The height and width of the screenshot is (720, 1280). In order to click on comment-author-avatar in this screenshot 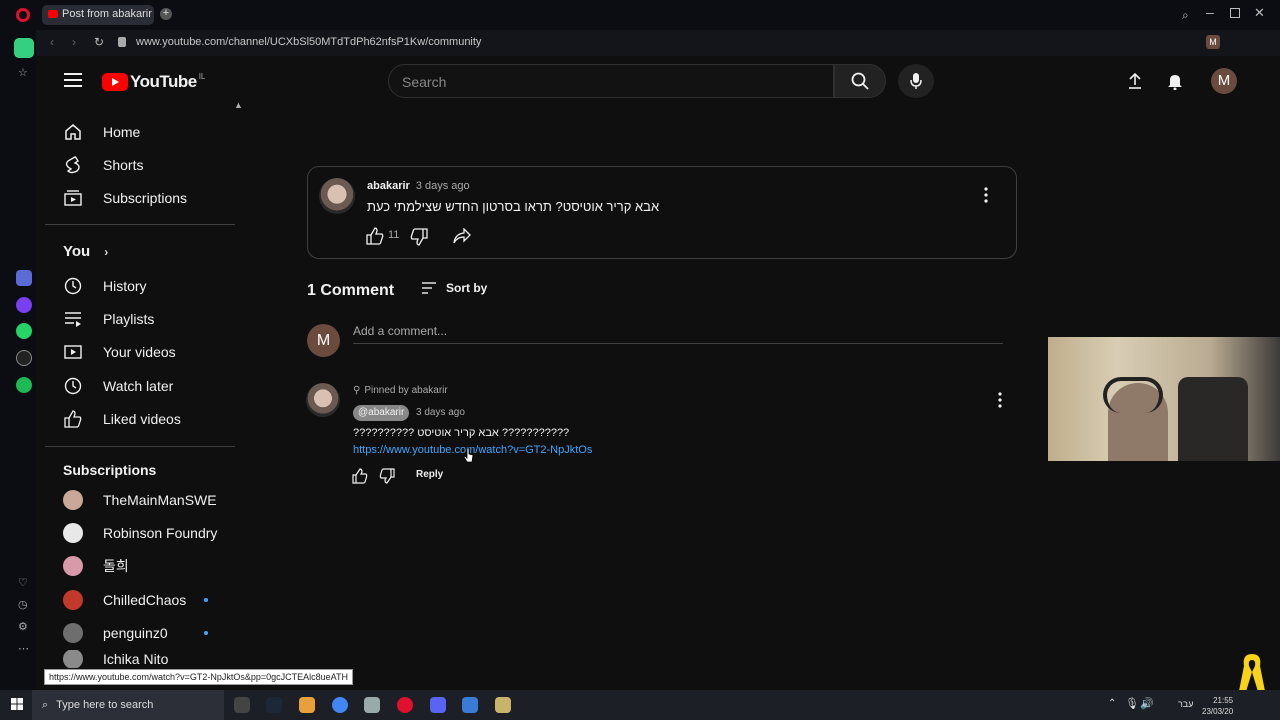, I will do `click(323, 400)`.